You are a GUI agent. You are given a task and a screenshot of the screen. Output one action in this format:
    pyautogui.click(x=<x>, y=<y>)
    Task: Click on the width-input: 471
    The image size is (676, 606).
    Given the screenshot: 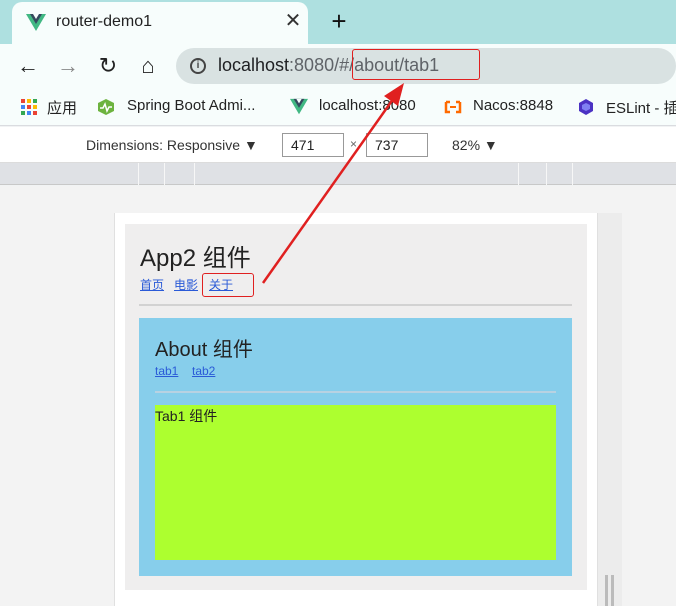 What is the action you would take?
    pyautogui.click(x=313, y=145)
    